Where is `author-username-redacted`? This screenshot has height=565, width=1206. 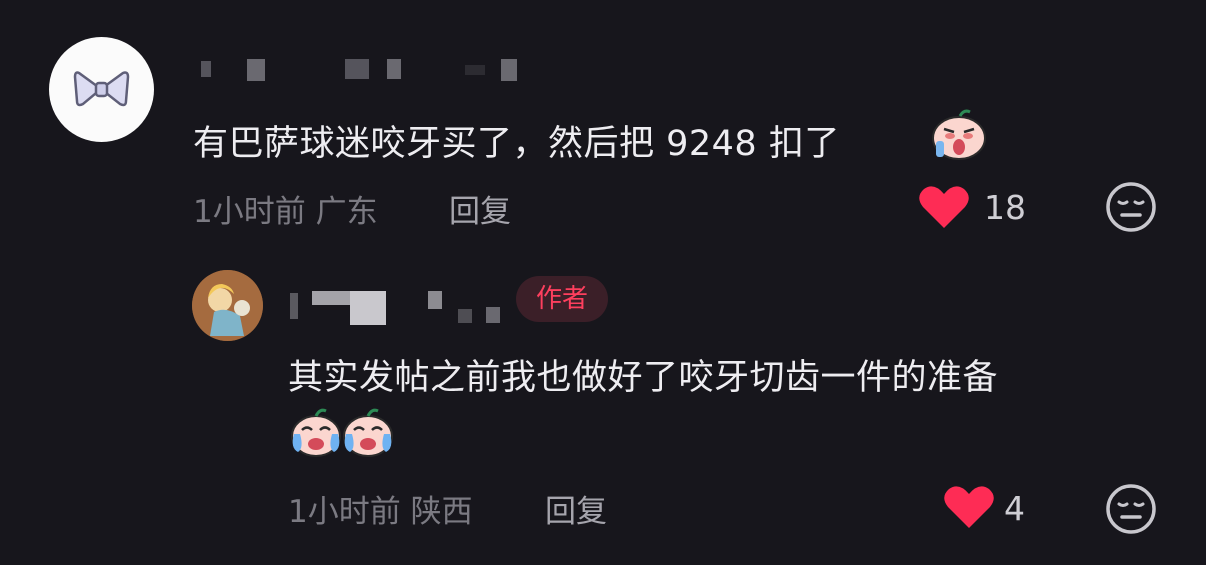
author-username-redacted is located at coordinates (400, 307).